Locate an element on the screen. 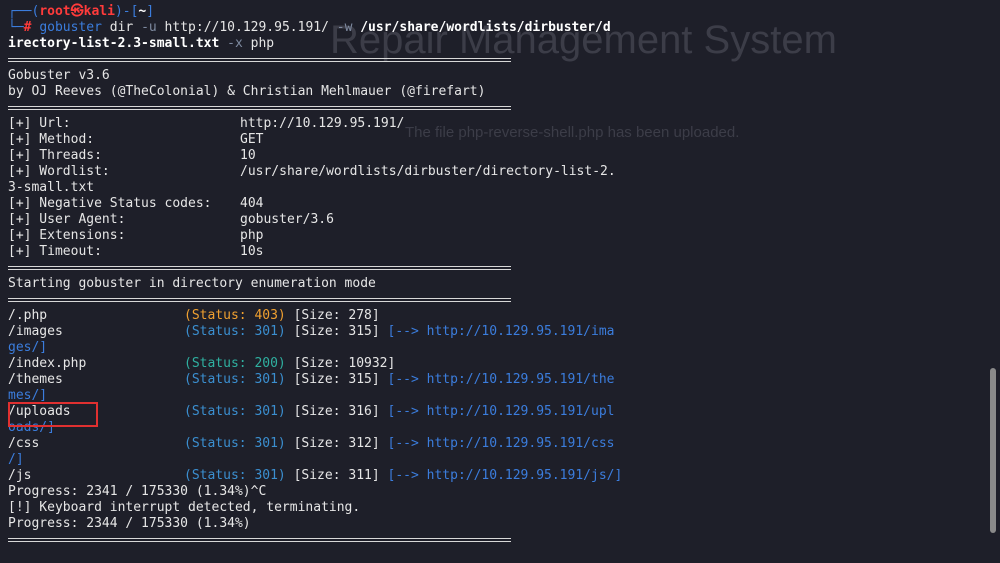 The image size is (1000, 563). config-key: [+] Method: is located at coordinates (51, 139).